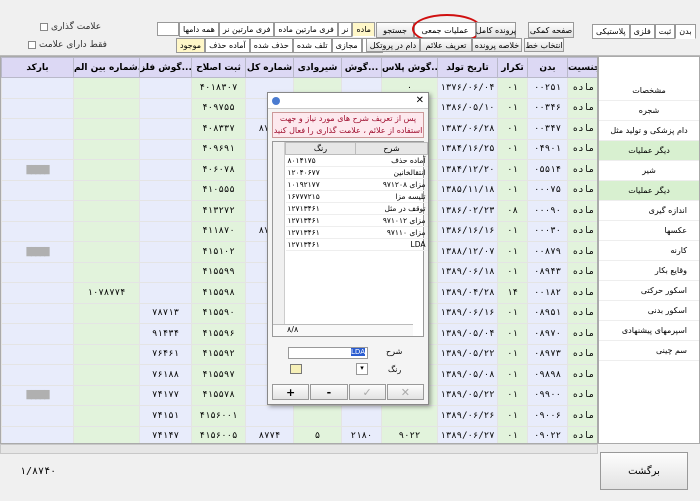  I want to click on table-cell: ۰۰۰۳۰, so click(547, 231).